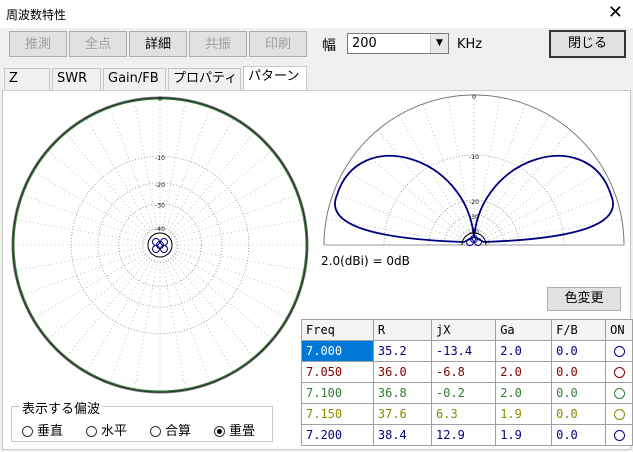 Image resolution: width=633 pixels, height=452 pixels. Describe the element at coordinates (337, 414) in the screenshot. I see `freq-cell: 7.150` at that location.